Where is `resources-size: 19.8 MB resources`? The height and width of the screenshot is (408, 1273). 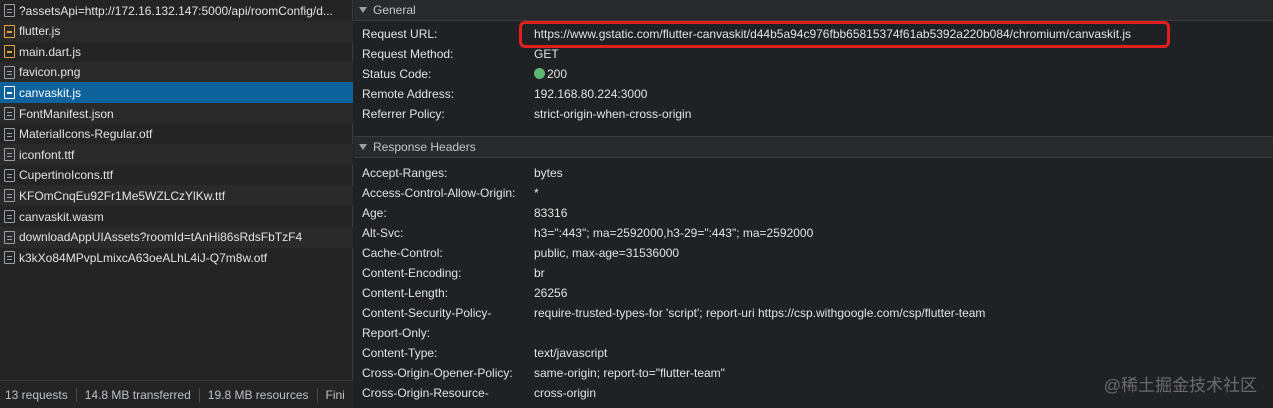
resources-size: 19.8 MB resources is located at coordinates (259, 394).